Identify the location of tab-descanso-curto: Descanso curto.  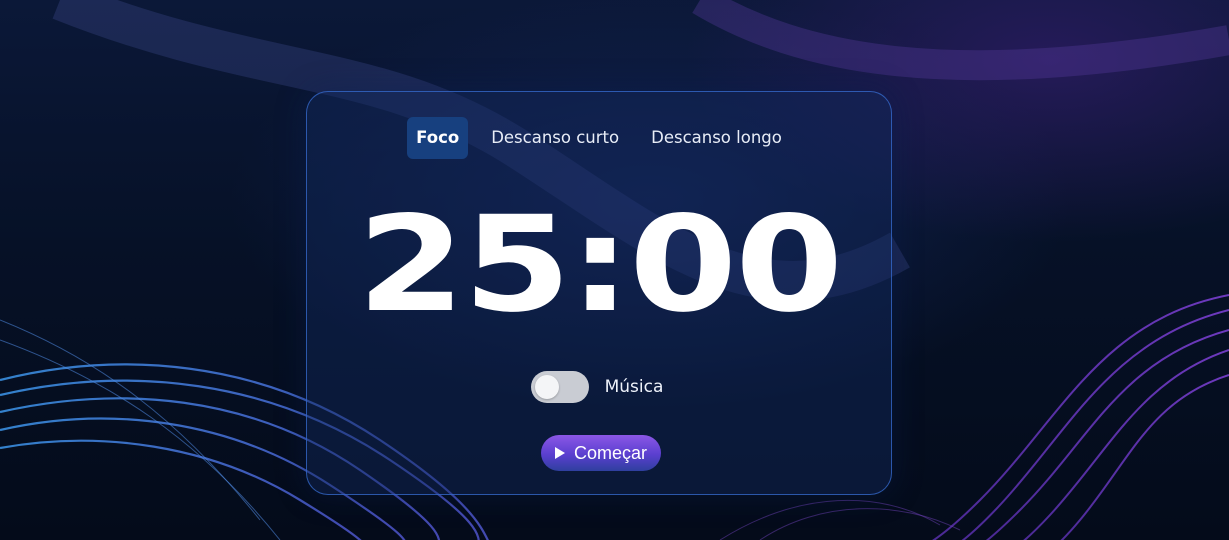
(555, 138).